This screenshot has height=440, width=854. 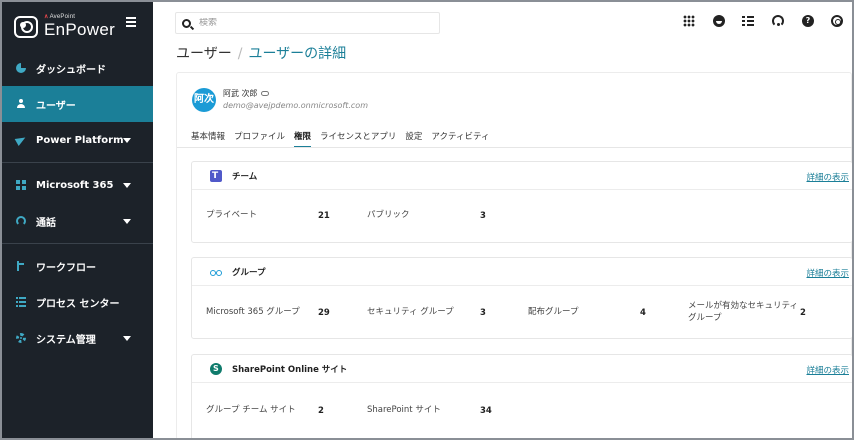 What do you see at coordinates (249, 272) in the screenshot?
I see `card-title: グループ` at bounding box center [249, 272].